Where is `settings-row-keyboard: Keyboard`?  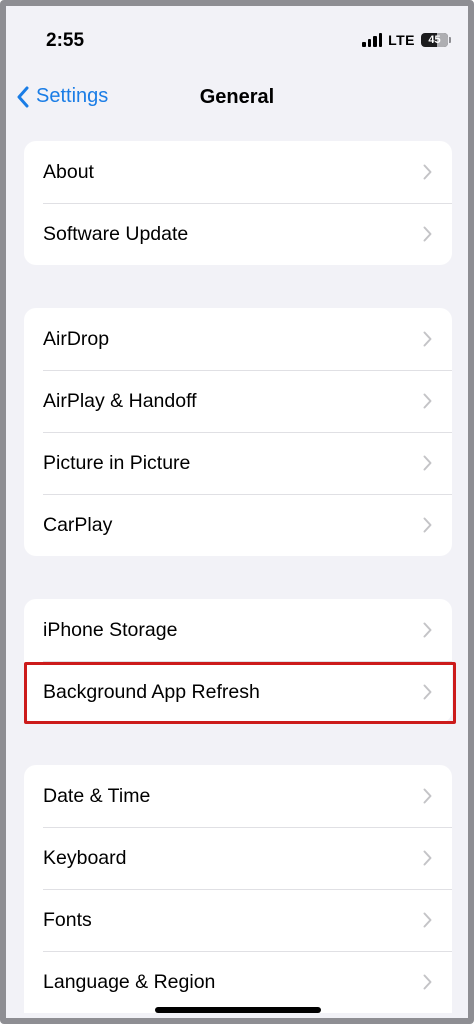
settings-row-keyboard: Keyboard is located at coordinates (238, 858).